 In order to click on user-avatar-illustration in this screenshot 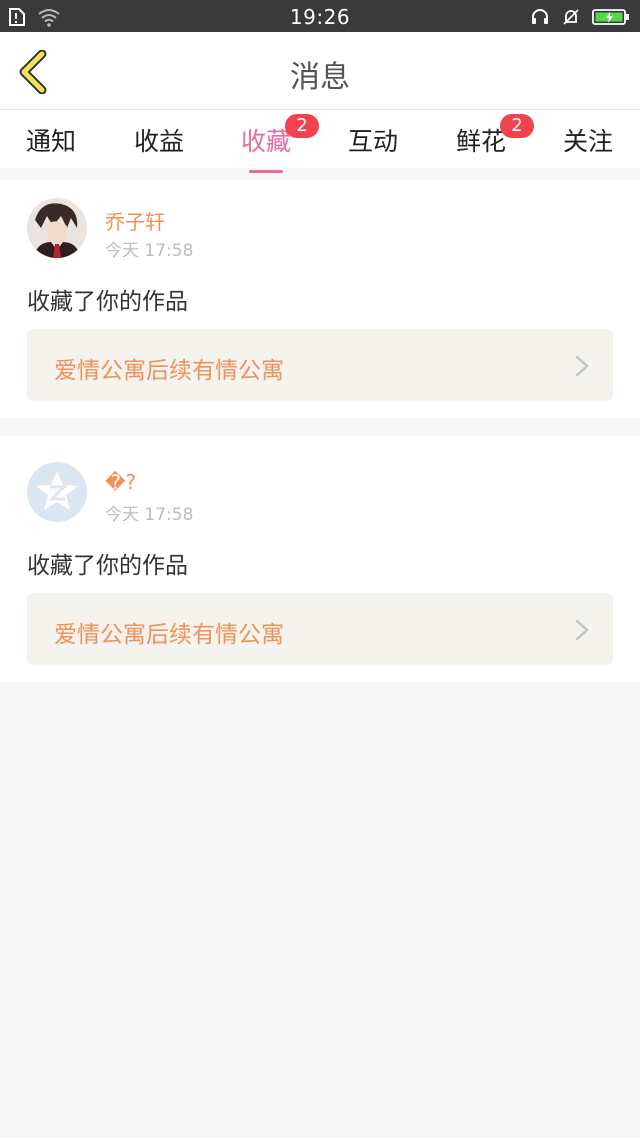, I will do `click(57, 228)`.